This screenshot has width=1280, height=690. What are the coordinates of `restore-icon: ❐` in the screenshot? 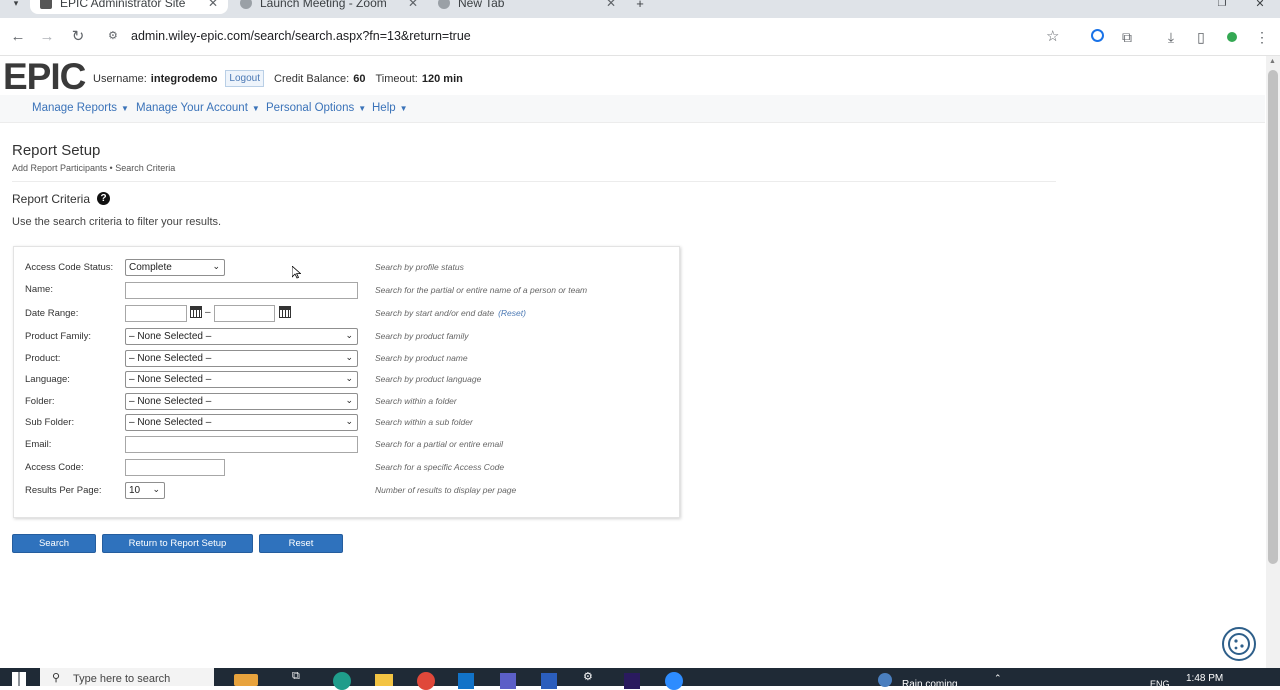 It's located at (1222, 4).